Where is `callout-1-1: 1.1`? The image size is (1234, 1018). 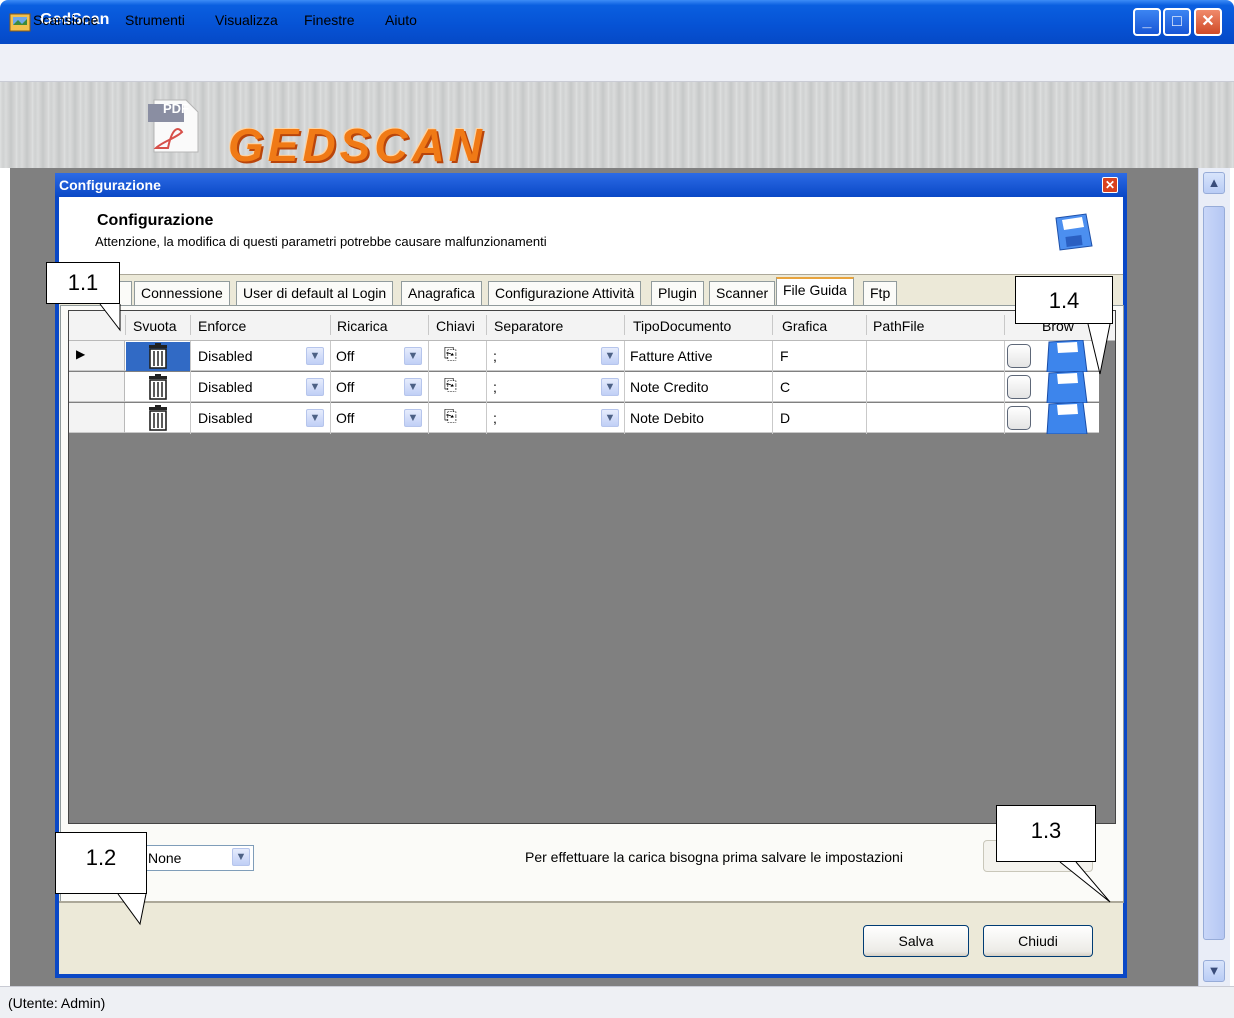 callout-1-1: 1.1 is located at coordinates (83, 283).